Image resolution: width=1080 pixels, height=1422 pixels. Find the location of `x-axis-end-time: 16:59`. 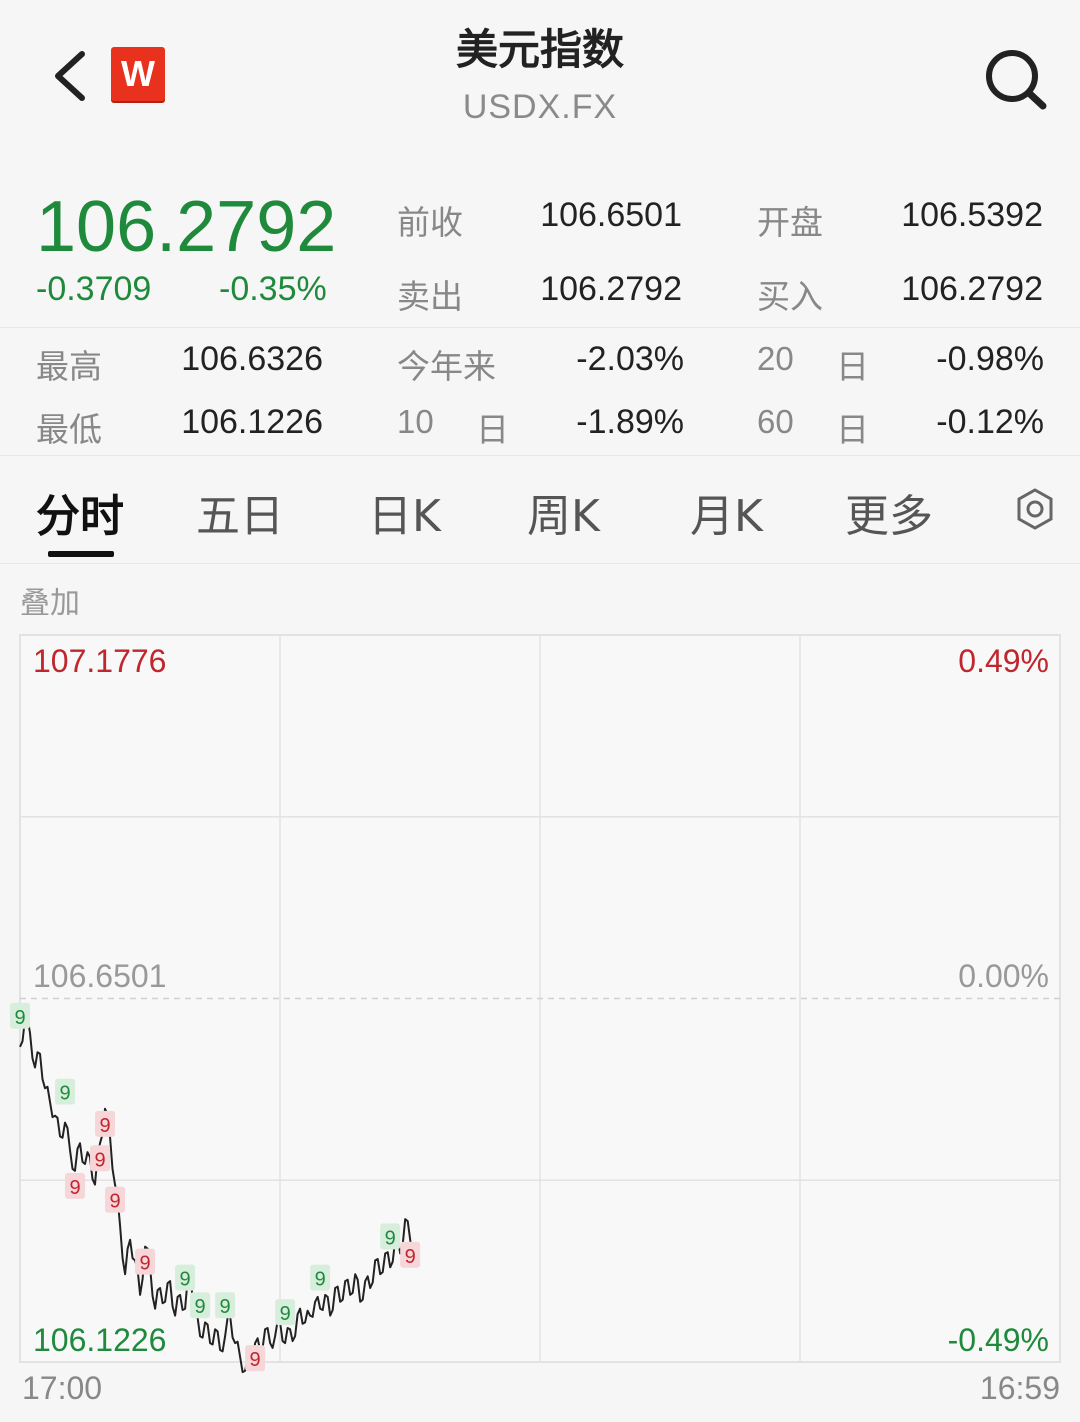

x-axis-end-time: 16:59 is located at coordinates (1019, 1388).